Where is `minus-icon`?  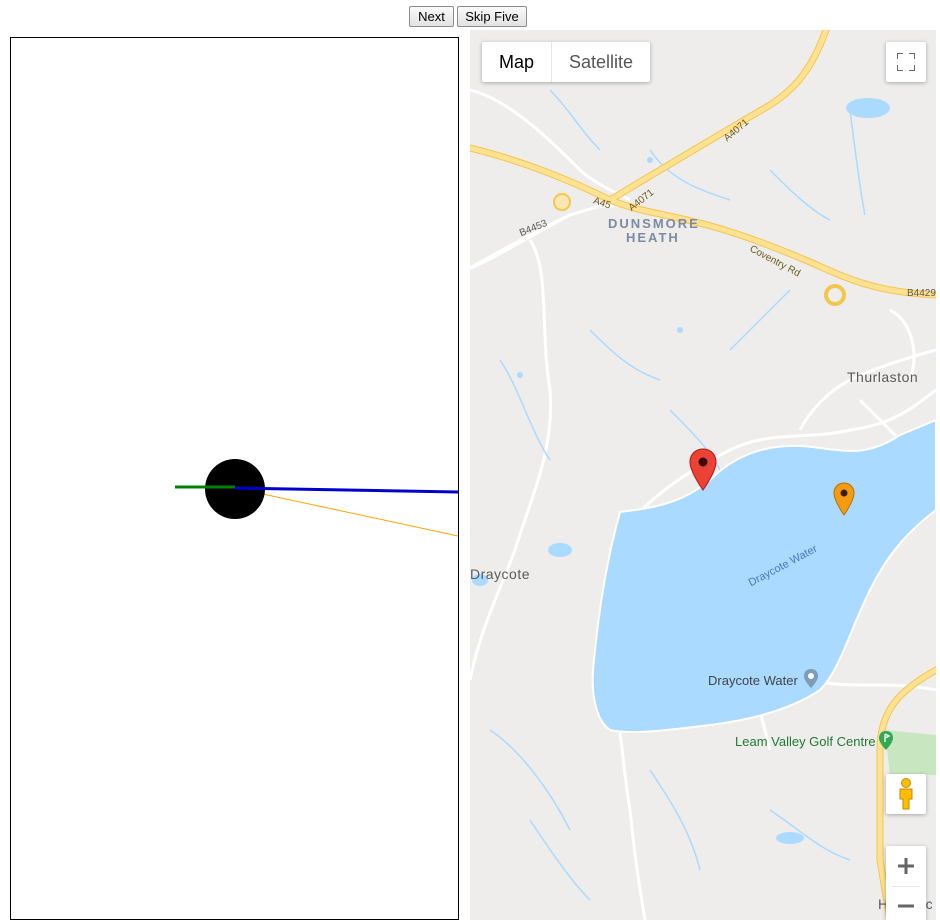 minus-icon is located at coordinates (906, 906).